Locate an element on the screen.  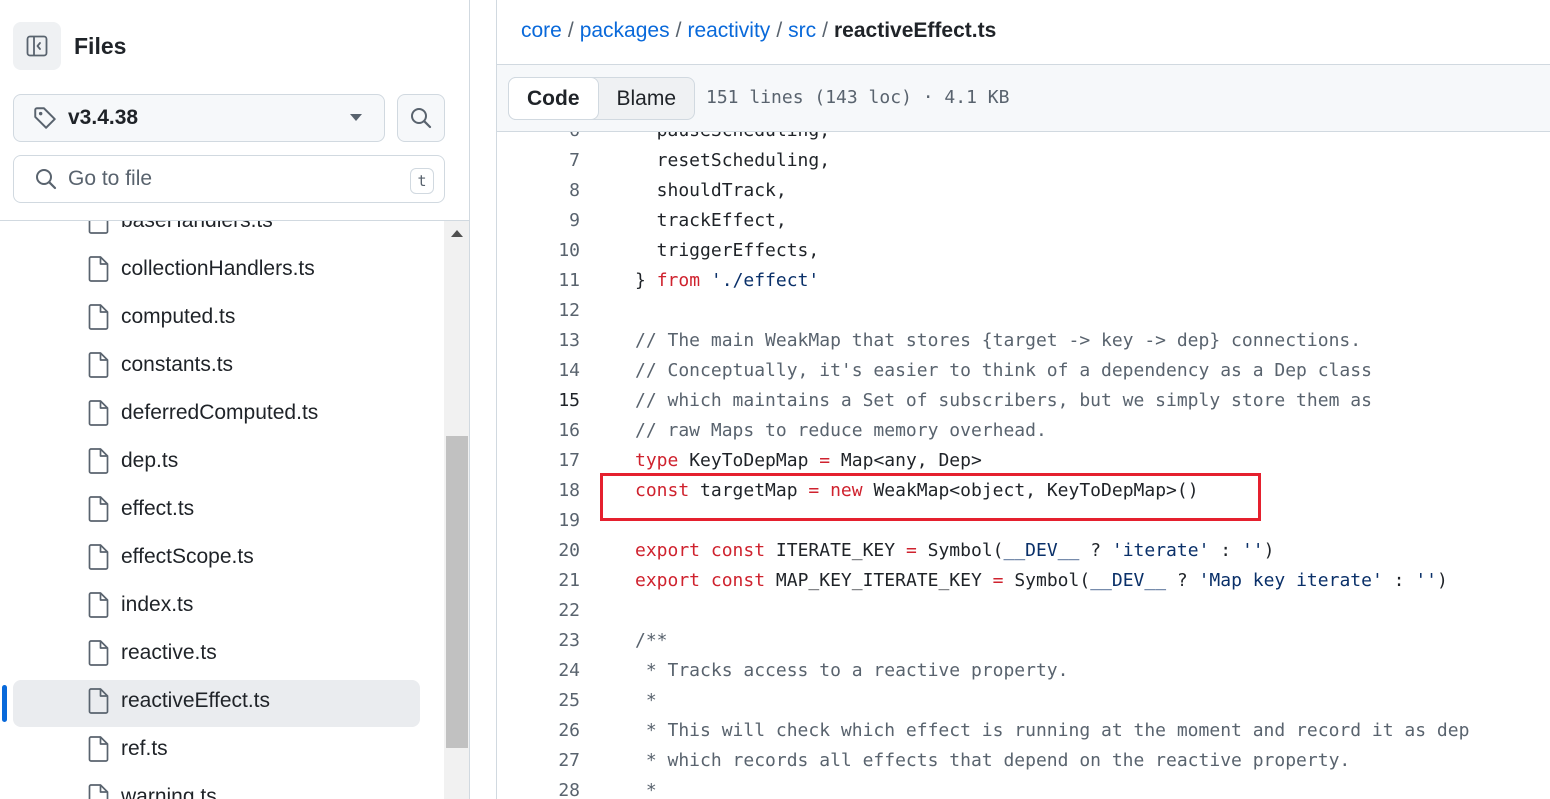
code-token: const is located at coordinates (738, 580).